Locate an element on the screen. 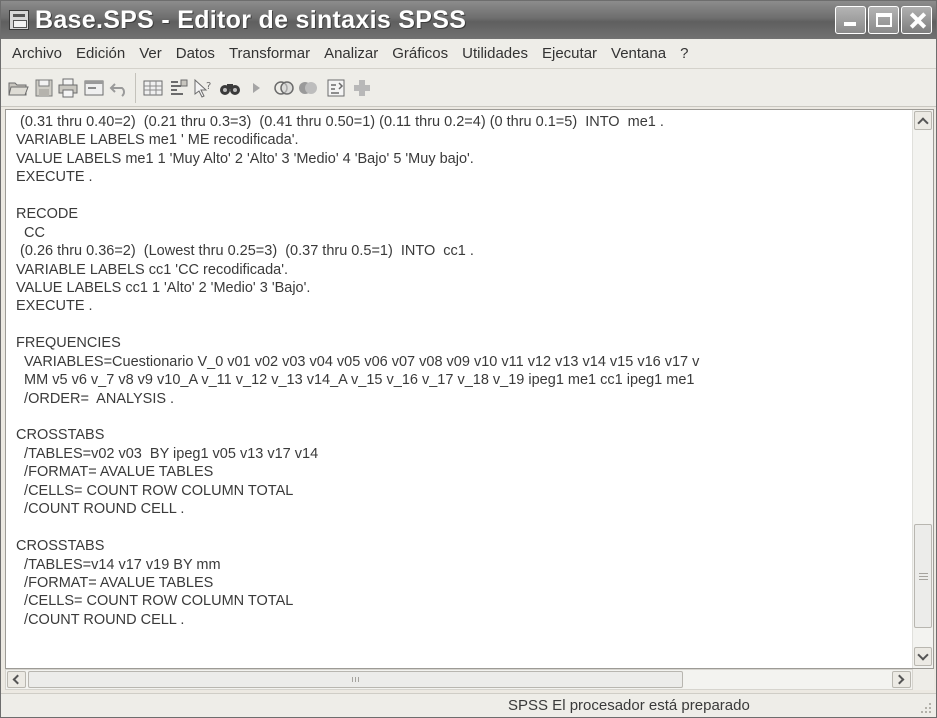 The height and width of the screenshot is (718, 937). maximize-button is located at coordinates (883, 20).